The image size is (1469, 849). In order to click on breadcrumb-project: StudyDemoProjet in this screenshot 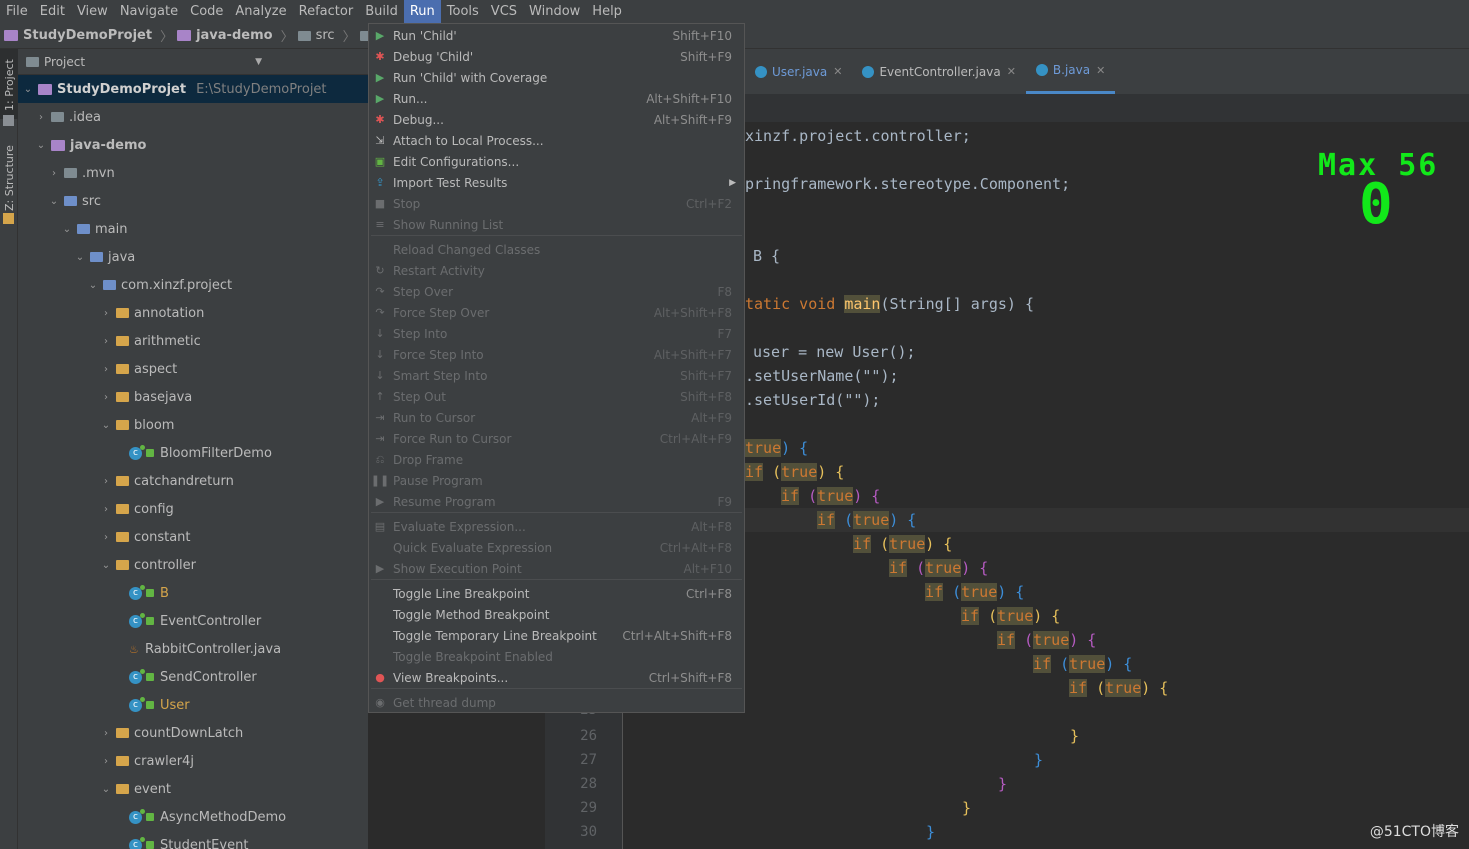, I will do `click(78, 35)`.